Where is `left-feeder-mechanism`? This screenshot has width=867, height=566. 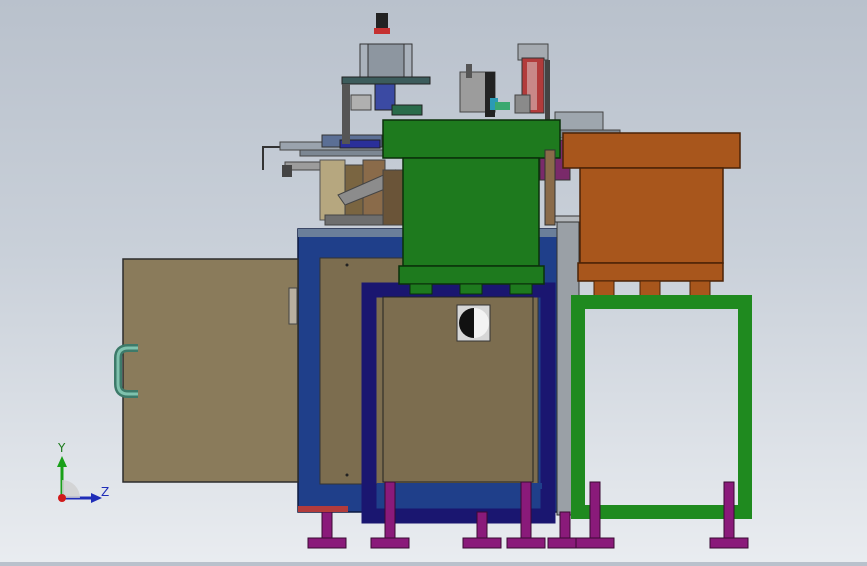
left-feeder-mechanism is located at coordinates (333, 180).